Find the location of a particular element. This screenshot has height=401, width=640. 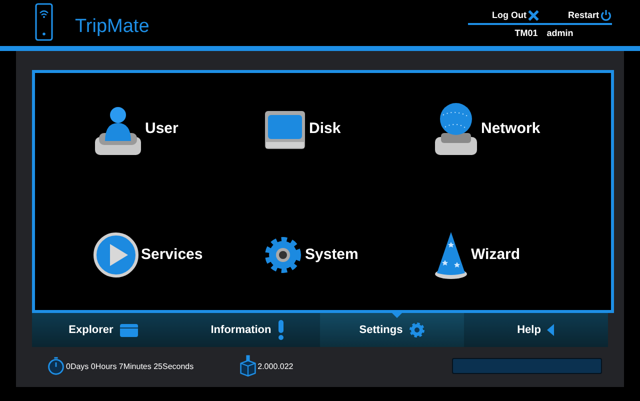

version-text: 2.000.022 is located at coordinates (276, 366).